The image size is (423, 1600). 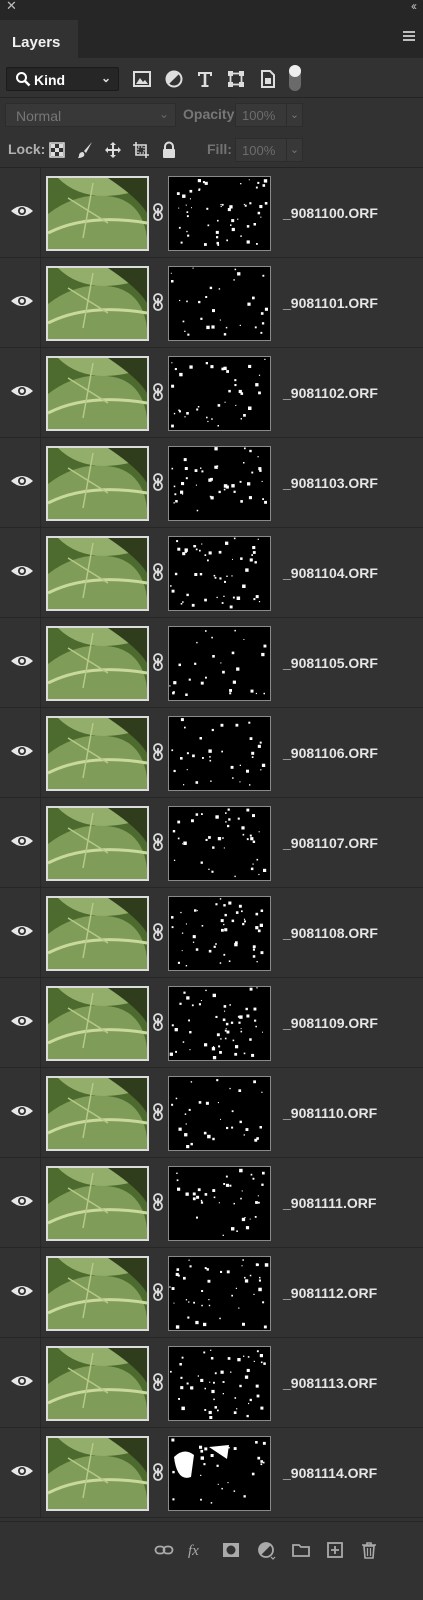 I want to click on layer-row: _9081110.ORF, so click(x=211, y=1113).